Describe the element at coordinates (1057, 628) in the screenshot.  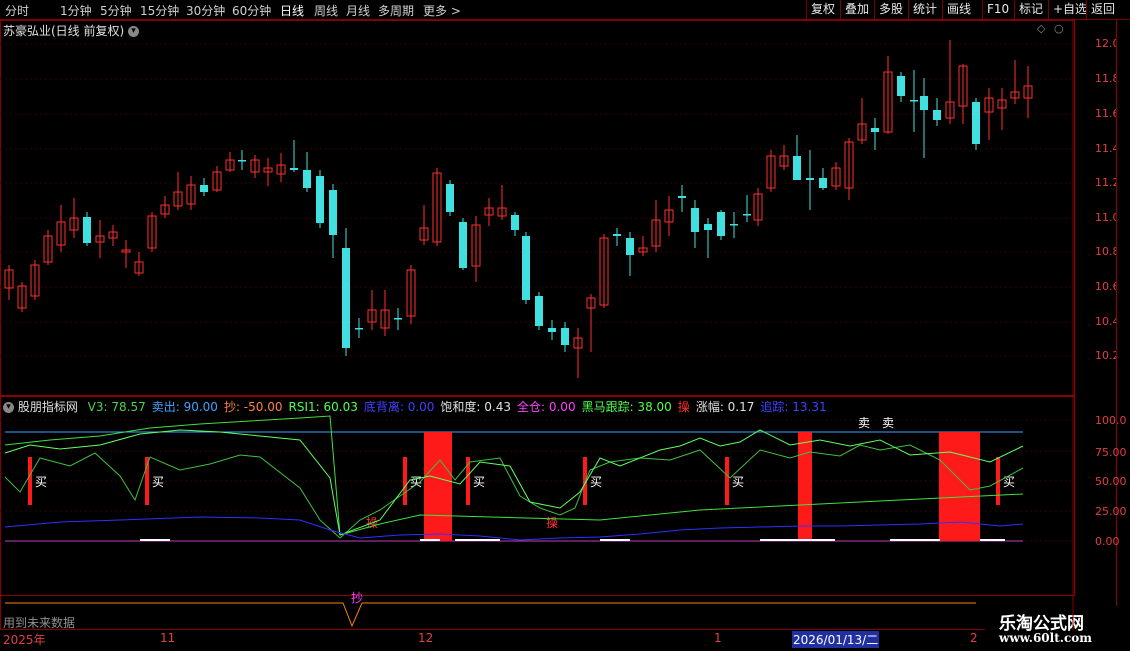
I see `watermark-box: 乐淘公式网 www.60lt.com` at that location.